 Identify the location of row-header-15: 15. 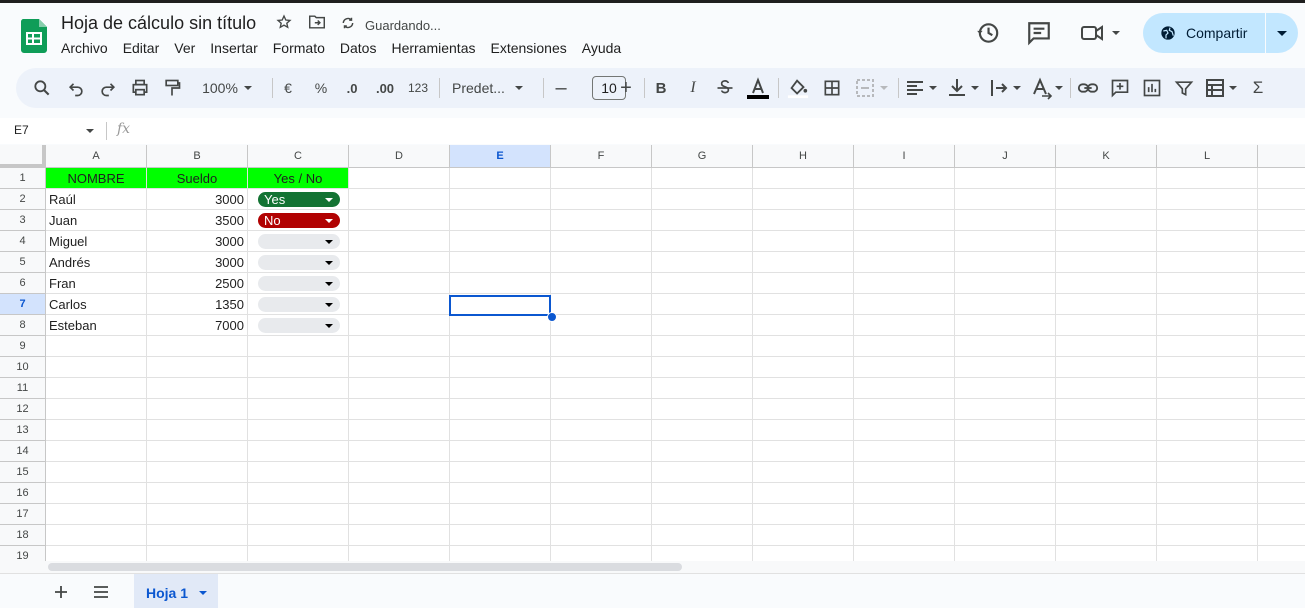
(23, 472).